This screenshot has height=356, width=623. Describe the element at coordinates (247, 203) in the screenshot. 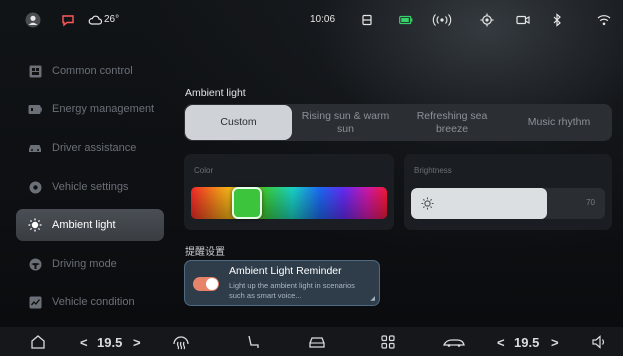

I see `color-picker-handle` at that location.